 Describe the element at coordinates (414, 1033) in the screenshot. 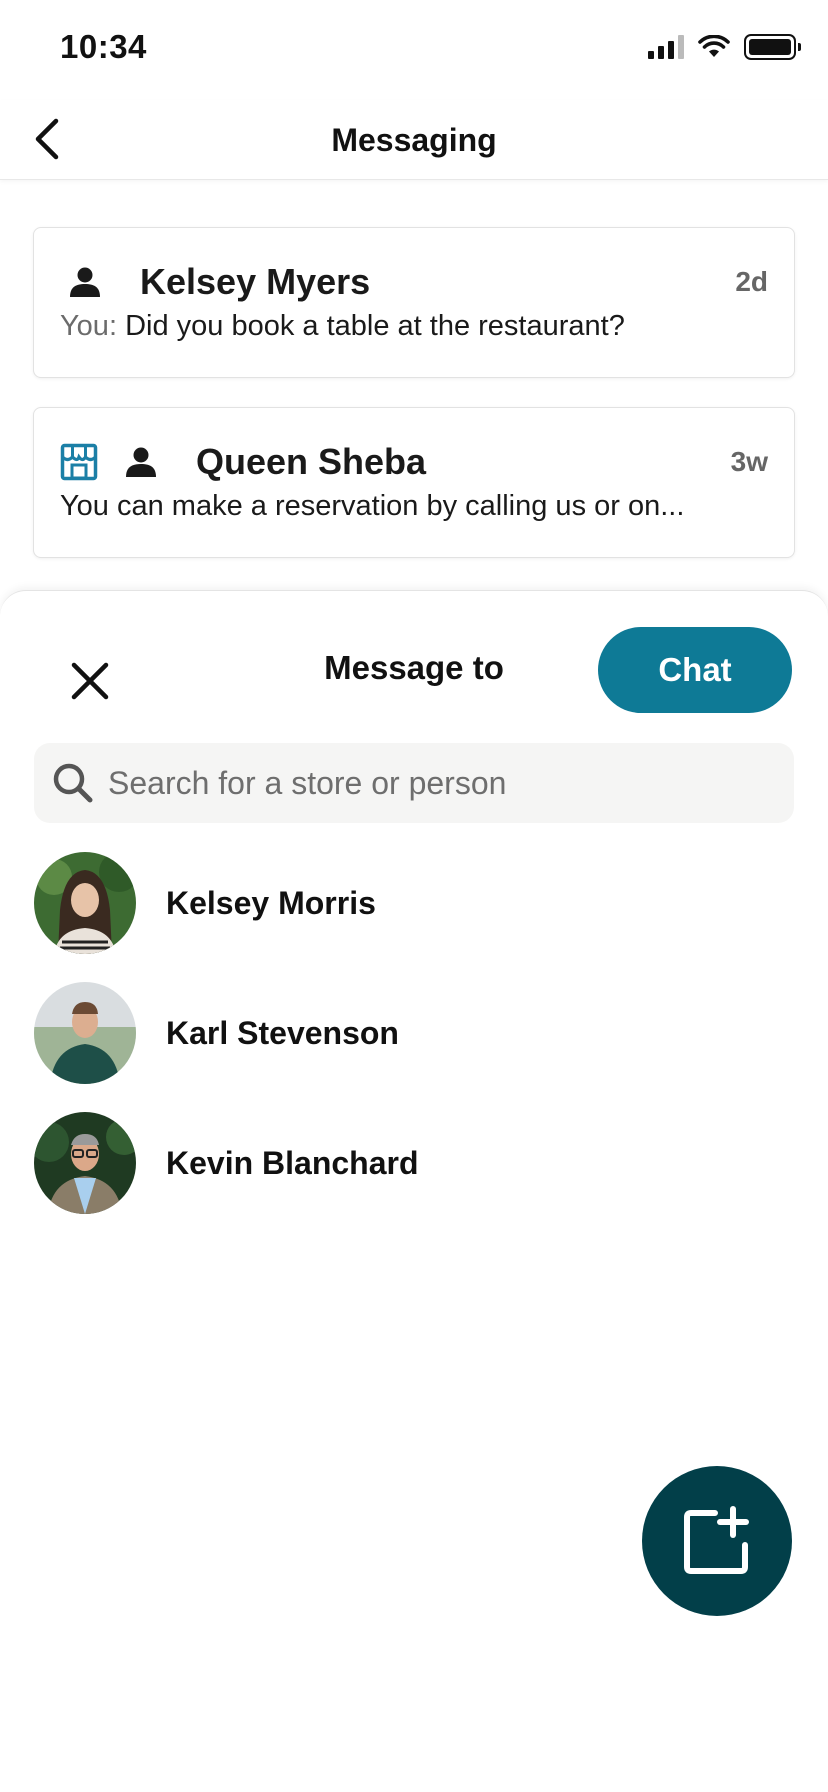

I see `contact-item: Karl Stevenson` at that location.